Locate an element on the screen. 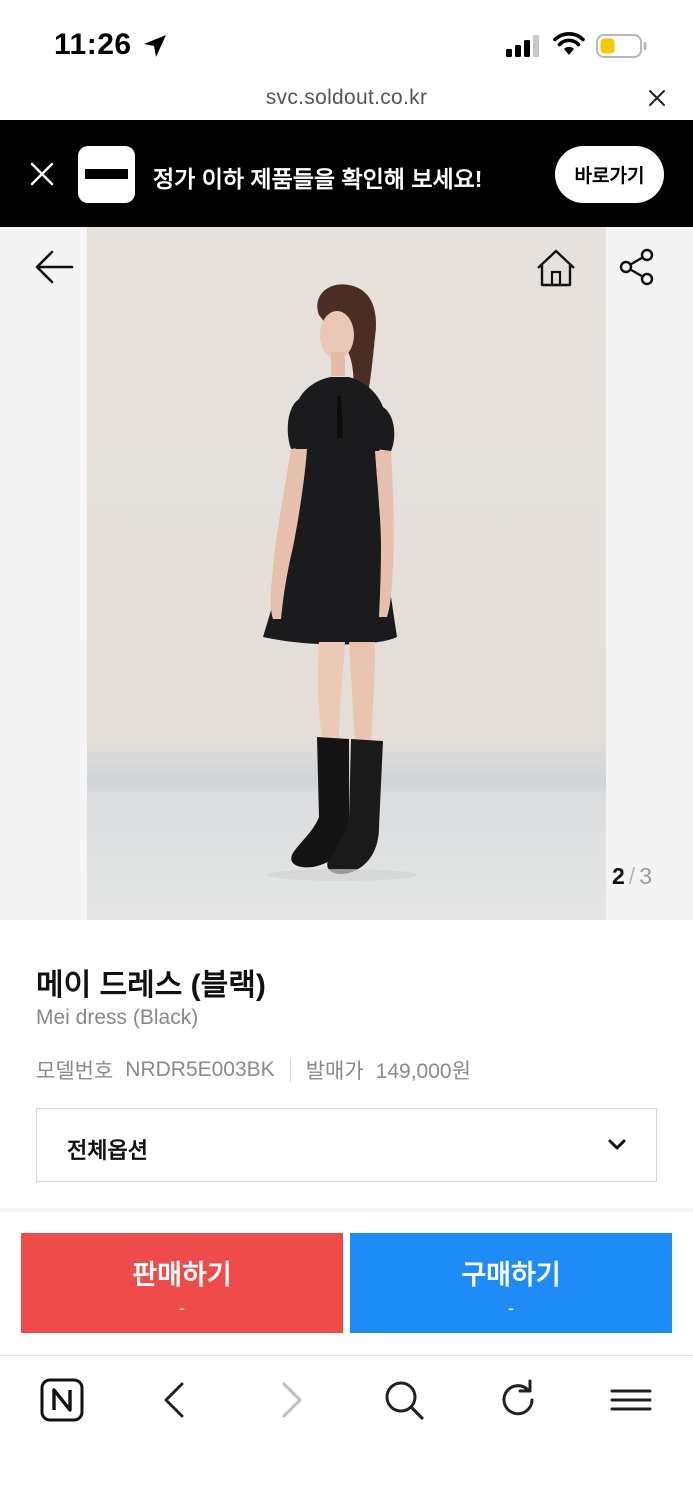 The image size is (693, 1500). chevron-down-icon is located at coordinates (617, 1144).